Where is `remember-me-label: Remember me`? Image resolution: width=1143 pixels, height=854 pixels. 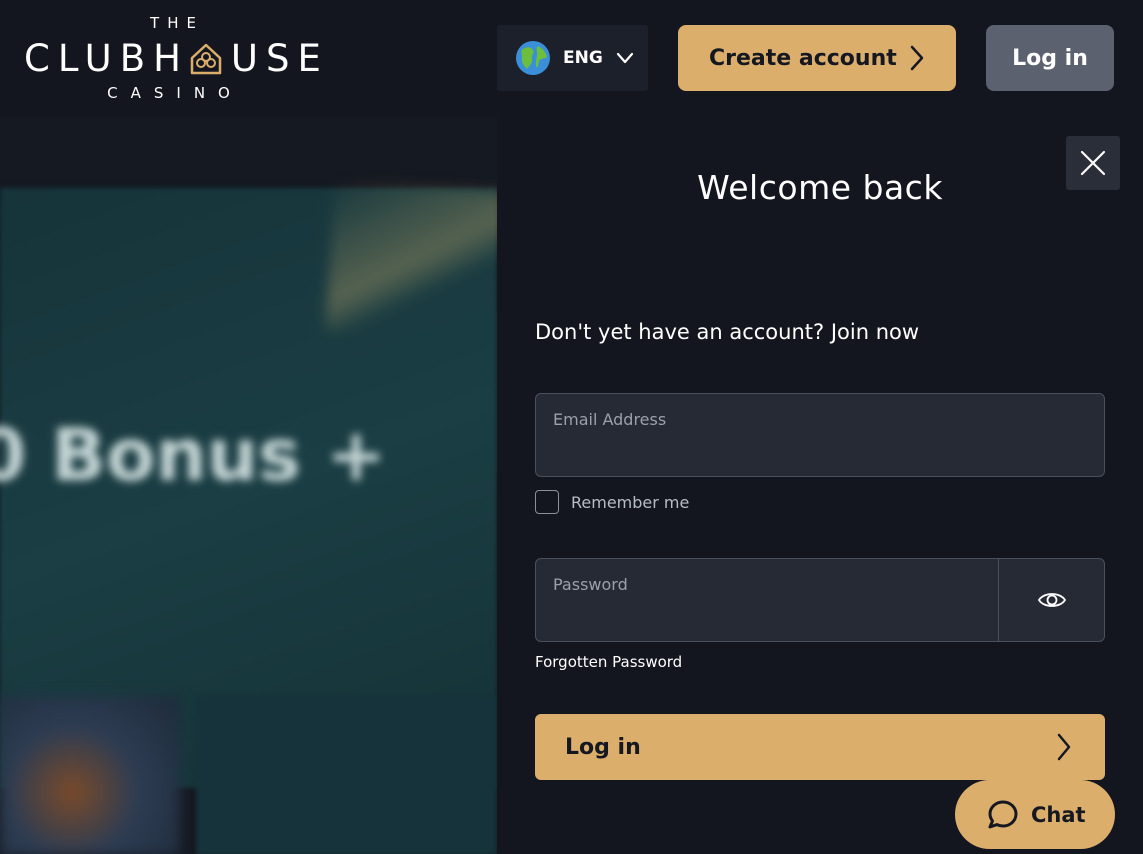 remember-me-label: Remember me is located at coordinates (630, 502).